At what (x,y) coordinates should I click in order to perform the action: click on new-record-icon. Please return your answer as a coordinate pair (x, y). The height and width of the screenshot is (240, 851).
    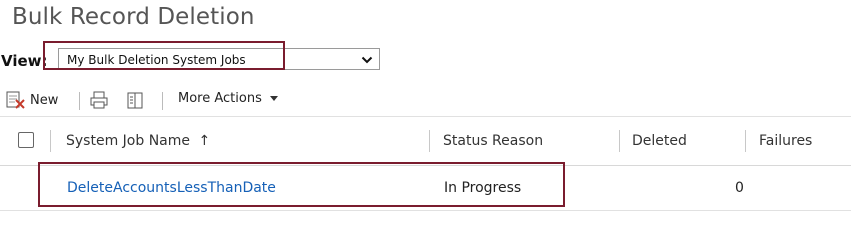
    Looking at the image, I should click on (15, 100).